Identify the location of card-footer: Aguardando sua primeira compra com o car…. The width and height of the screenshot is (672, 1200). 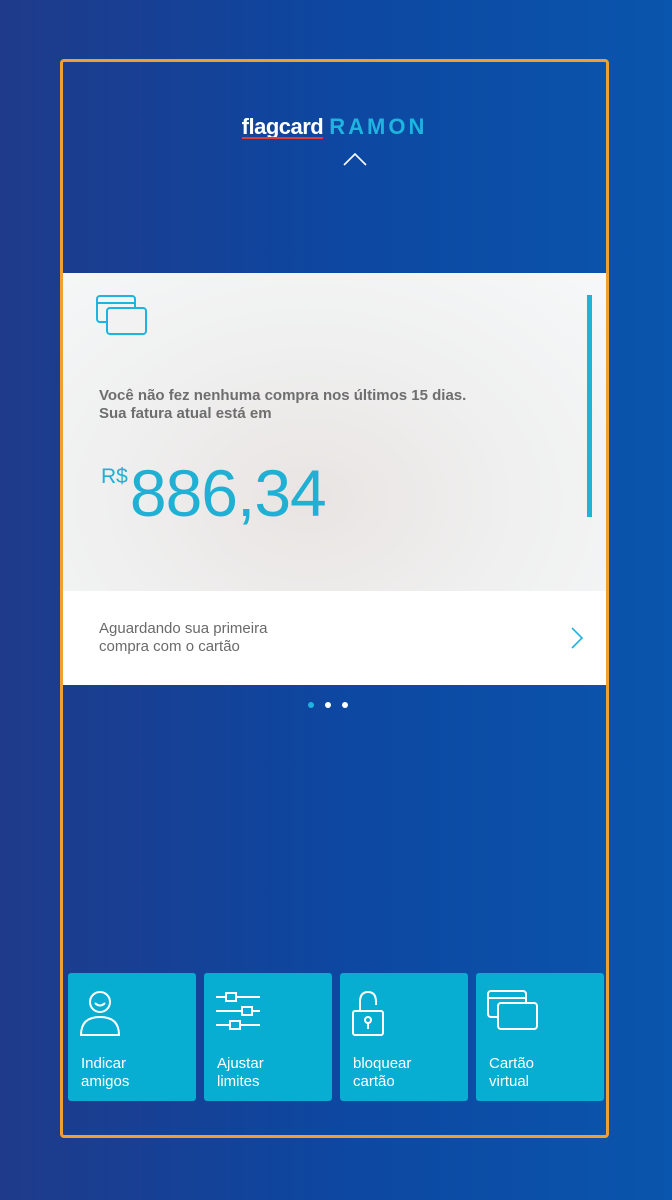
(334, 638).